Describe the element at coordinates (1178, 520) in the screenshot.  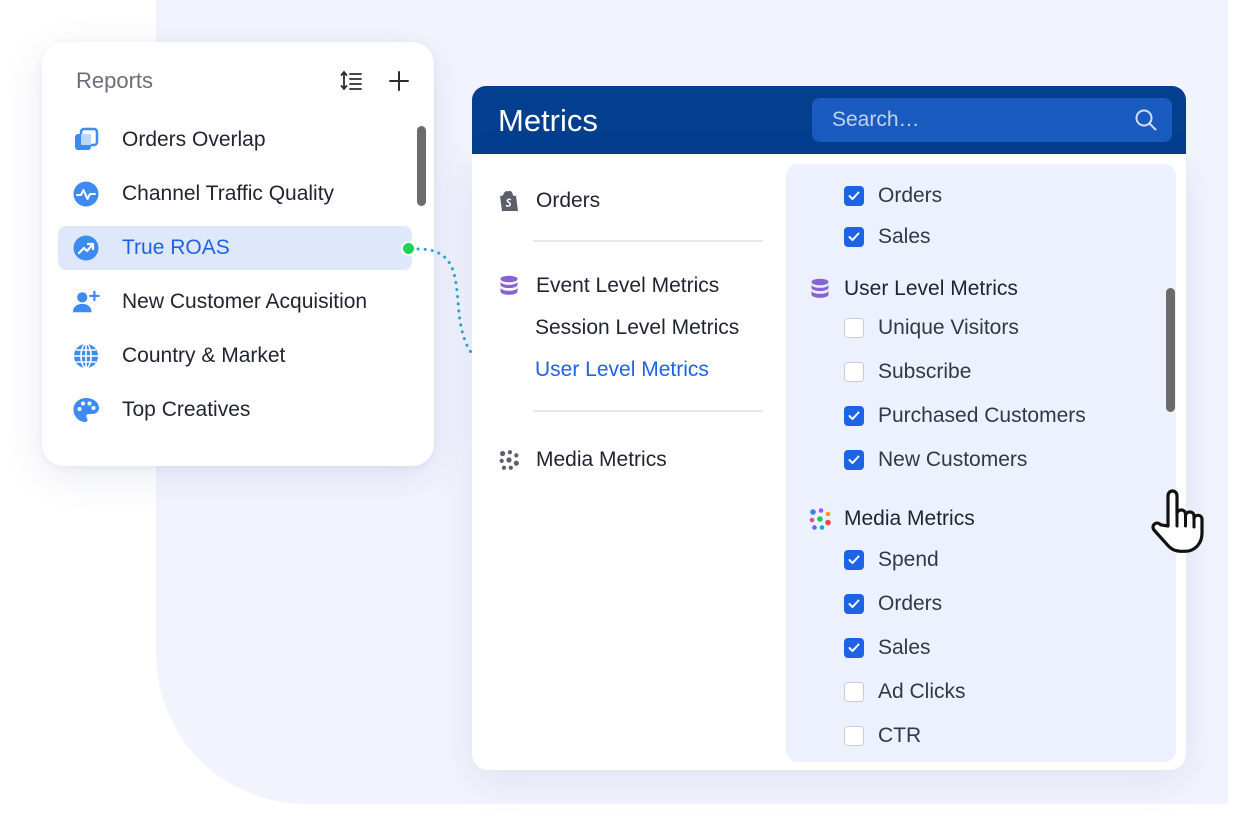
I see `hand-pointer-icon` at that location.